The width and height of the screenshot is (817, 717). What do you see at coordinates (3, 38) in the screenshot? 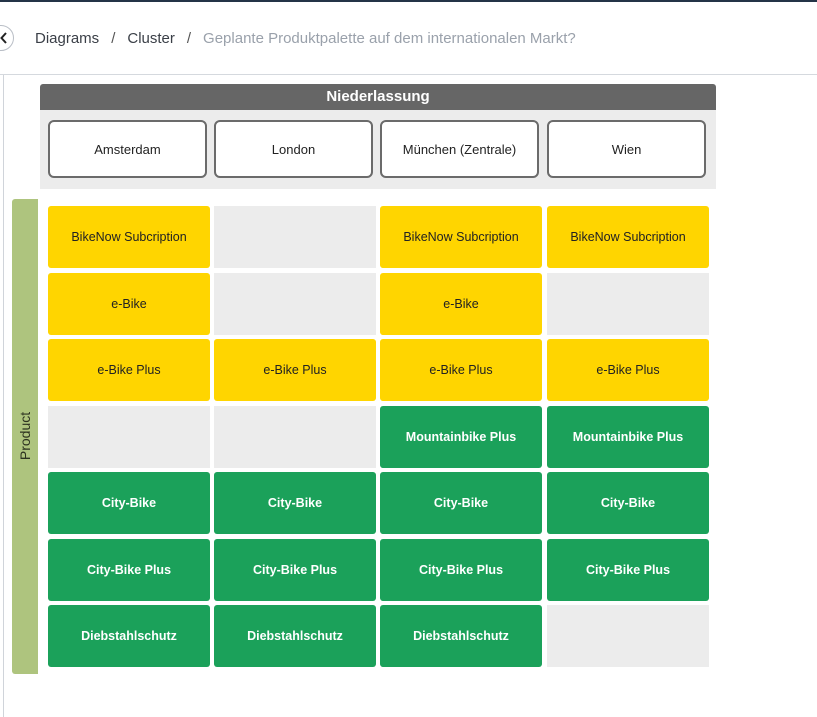
I see `chevron-left-icon` at bounding box center [3, 38].